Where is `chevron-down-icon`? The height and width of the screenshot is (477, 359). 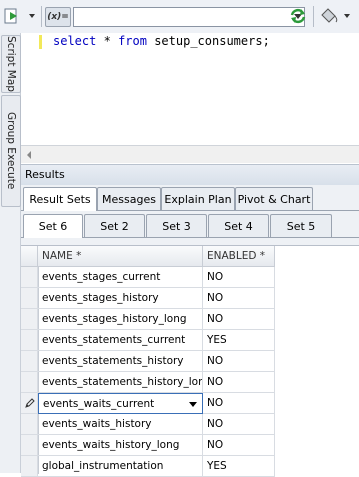
chevron-down-icon is located at coordinates (193, 404).